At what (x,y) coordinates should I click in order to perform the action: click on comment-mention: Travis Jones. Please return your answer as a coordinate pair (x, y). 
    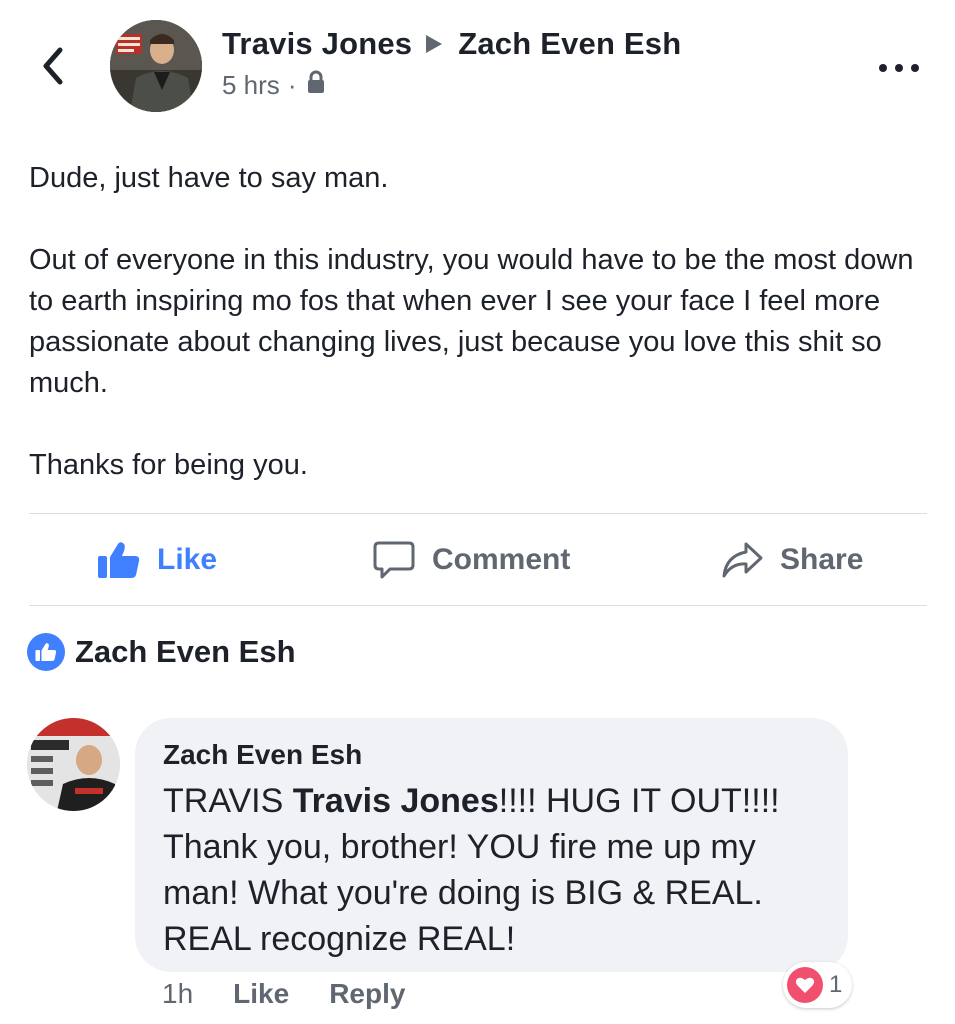
    Looking at the image, I should click on (396, 801).